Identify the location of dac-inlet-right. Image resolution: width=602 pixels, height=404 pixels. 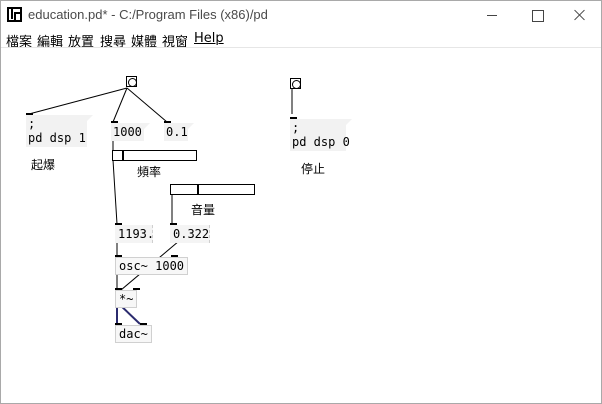
(143, 324).